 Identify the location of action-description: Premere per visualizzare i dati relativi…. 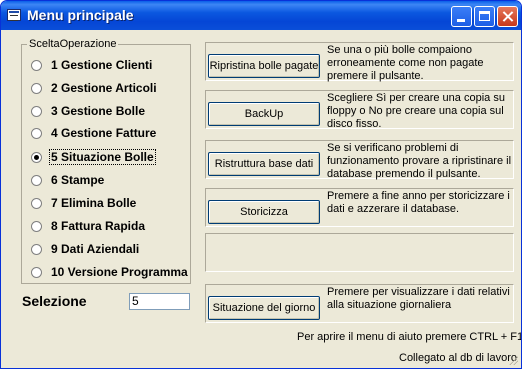
(418, 298).